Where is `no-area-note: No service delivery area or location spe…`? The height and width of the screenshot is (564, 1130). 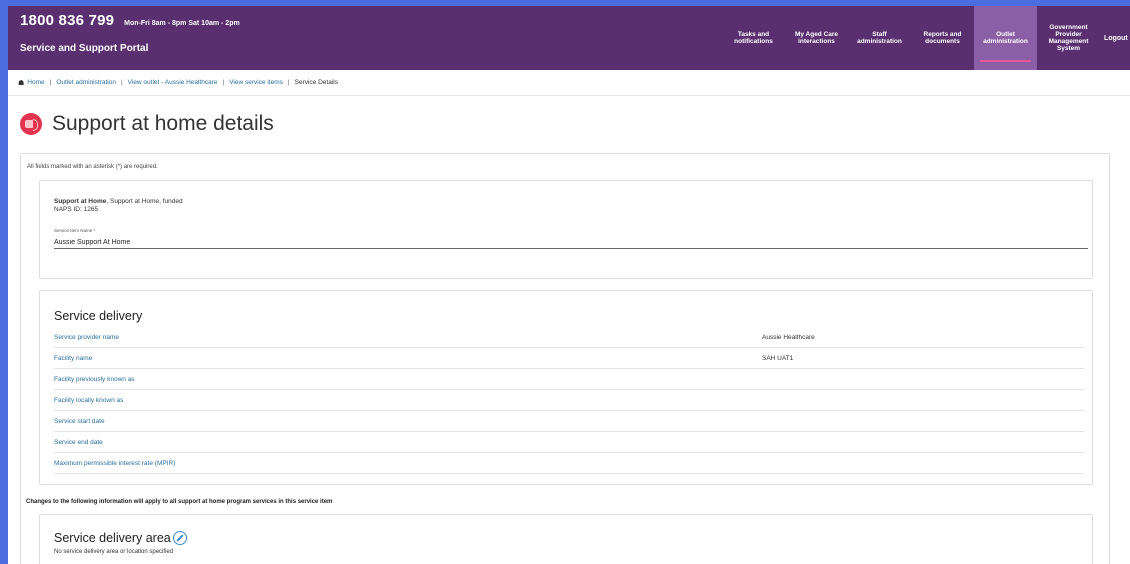
no-area-note: No service delivery area or location spe… is located at coordinates (114, 552).